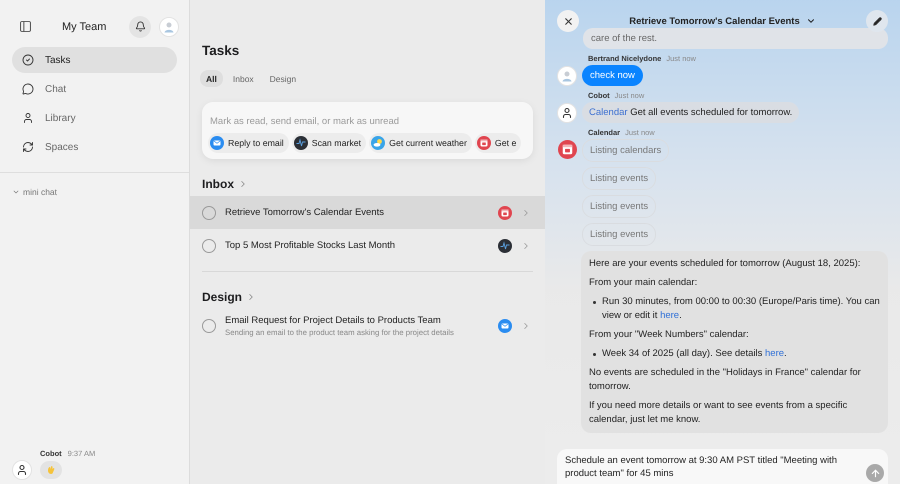 This screenshot has width=900, height=484. I want to click on bullet-text: Week 34 of 2025 (all day). See details here., so click(694, 354).